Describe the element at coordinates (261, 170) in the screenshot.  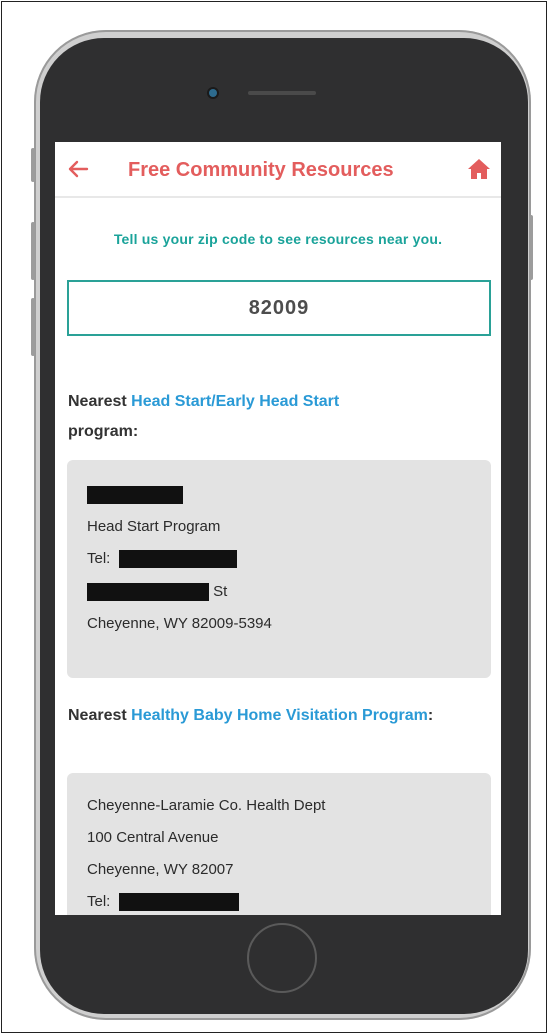
I see `page-title: Free Community Resources` at that location.